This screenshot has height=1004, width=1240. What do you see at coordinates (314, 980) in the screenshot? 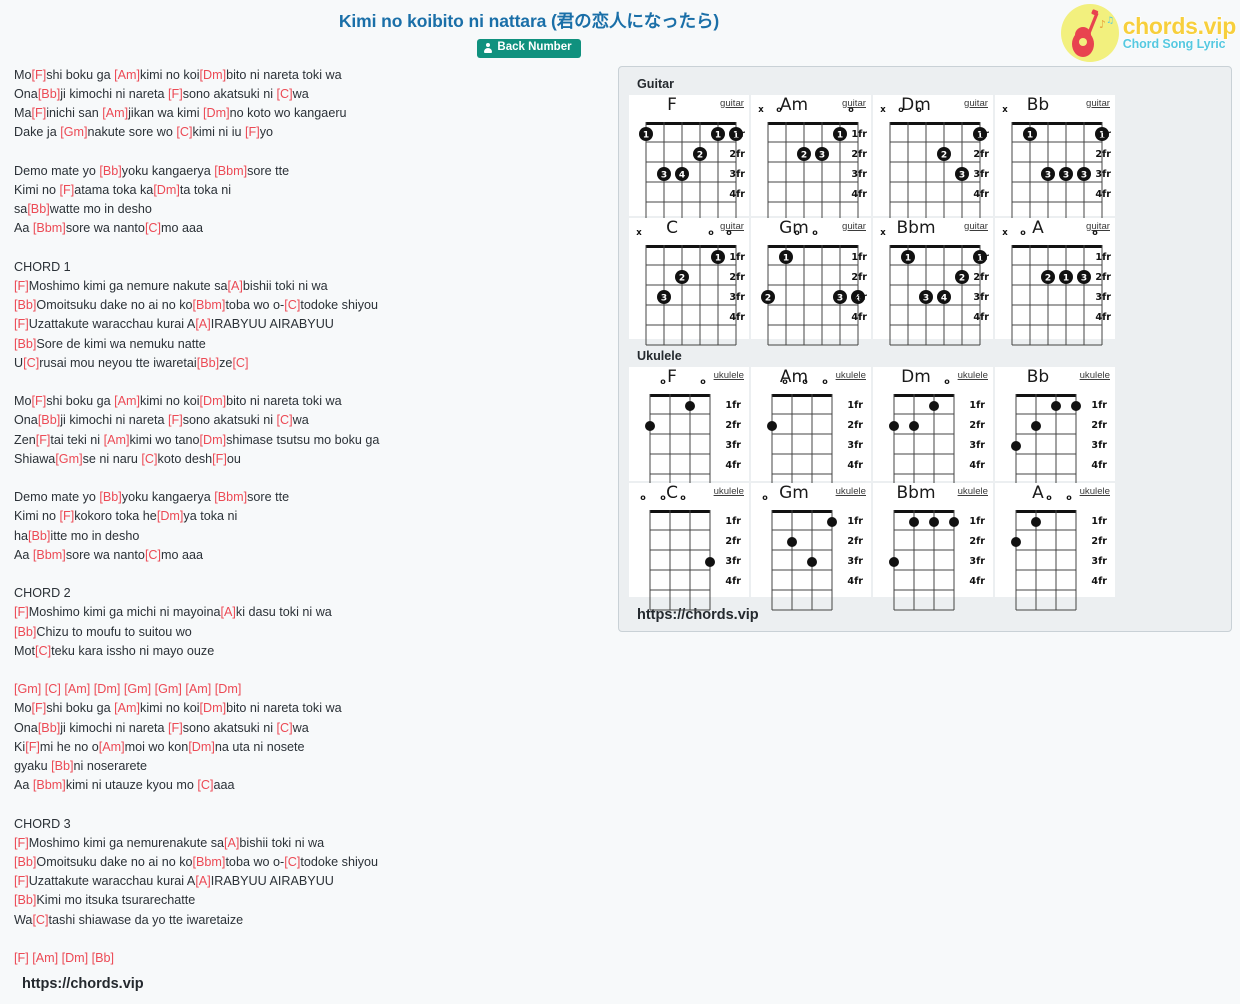
I see `lyrics-footer-url: https://chords.vip` at bounding box center [314, 980].